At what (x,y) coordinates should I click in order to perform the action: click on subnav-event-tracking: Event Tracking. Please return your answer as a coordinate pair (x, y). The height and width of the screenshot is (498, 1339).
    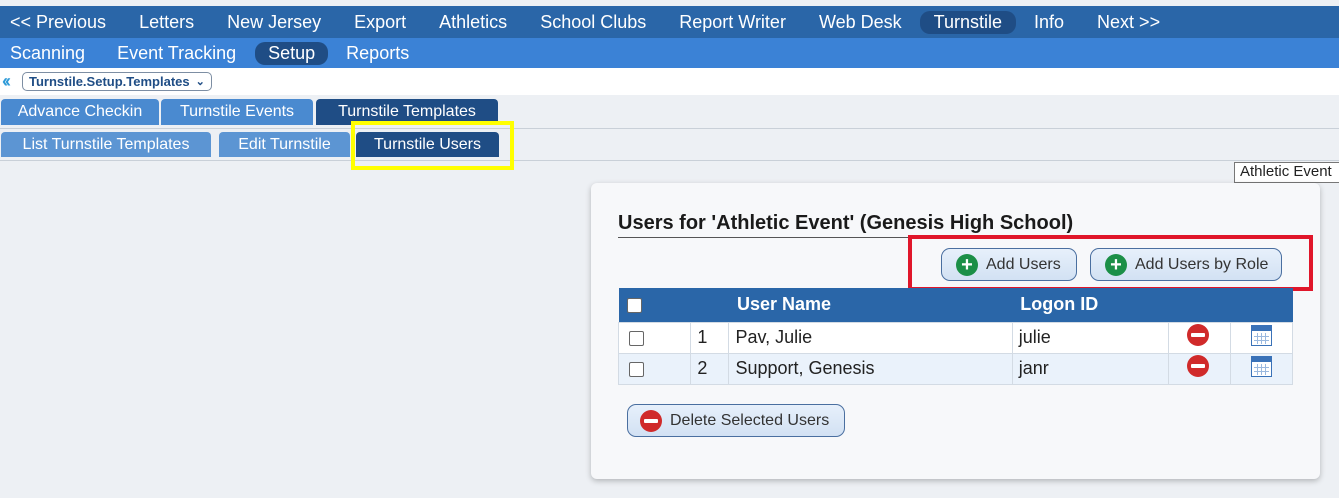
    Looking at the image, I should click on (176, 53).